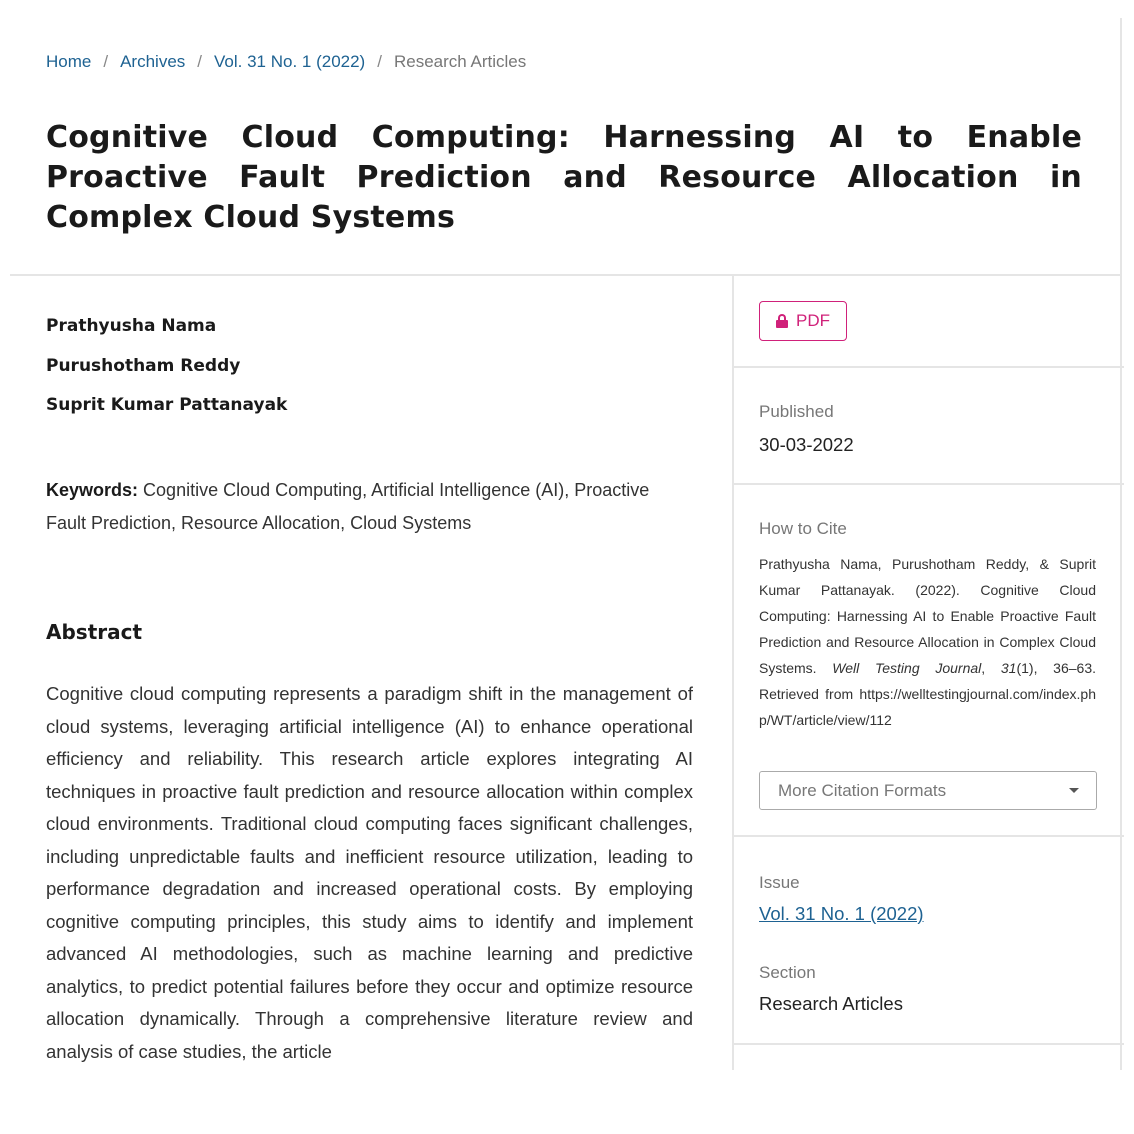 The width and height of the screenshot is (1134, 1134). What do you see at coordinates (68, 62) in the screenshot?
I see `breadcrumb-home: Home` at bounding box center [68, 62].